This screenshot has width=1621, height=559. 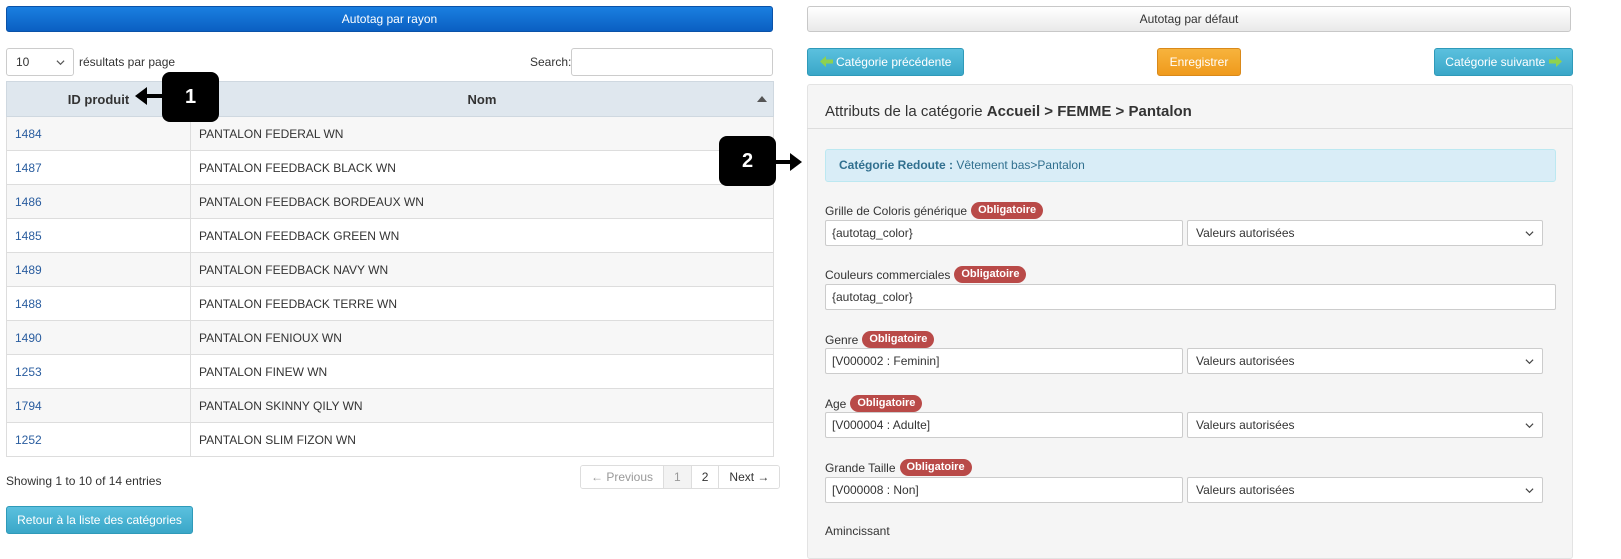 What do you see at coordinates (836, 403) in the screenshot?
I see `field-label-text: Age` at bounding box center [836, 403].